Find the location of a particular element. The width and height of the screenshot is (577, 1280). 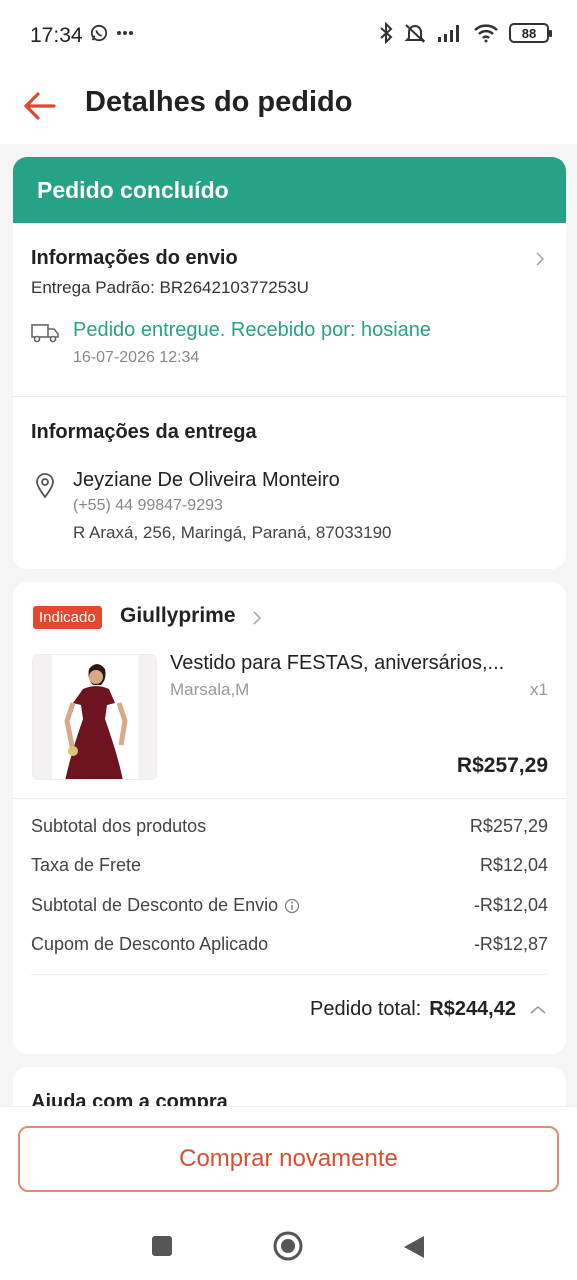

info-icon is located at coordinates (292, 906).